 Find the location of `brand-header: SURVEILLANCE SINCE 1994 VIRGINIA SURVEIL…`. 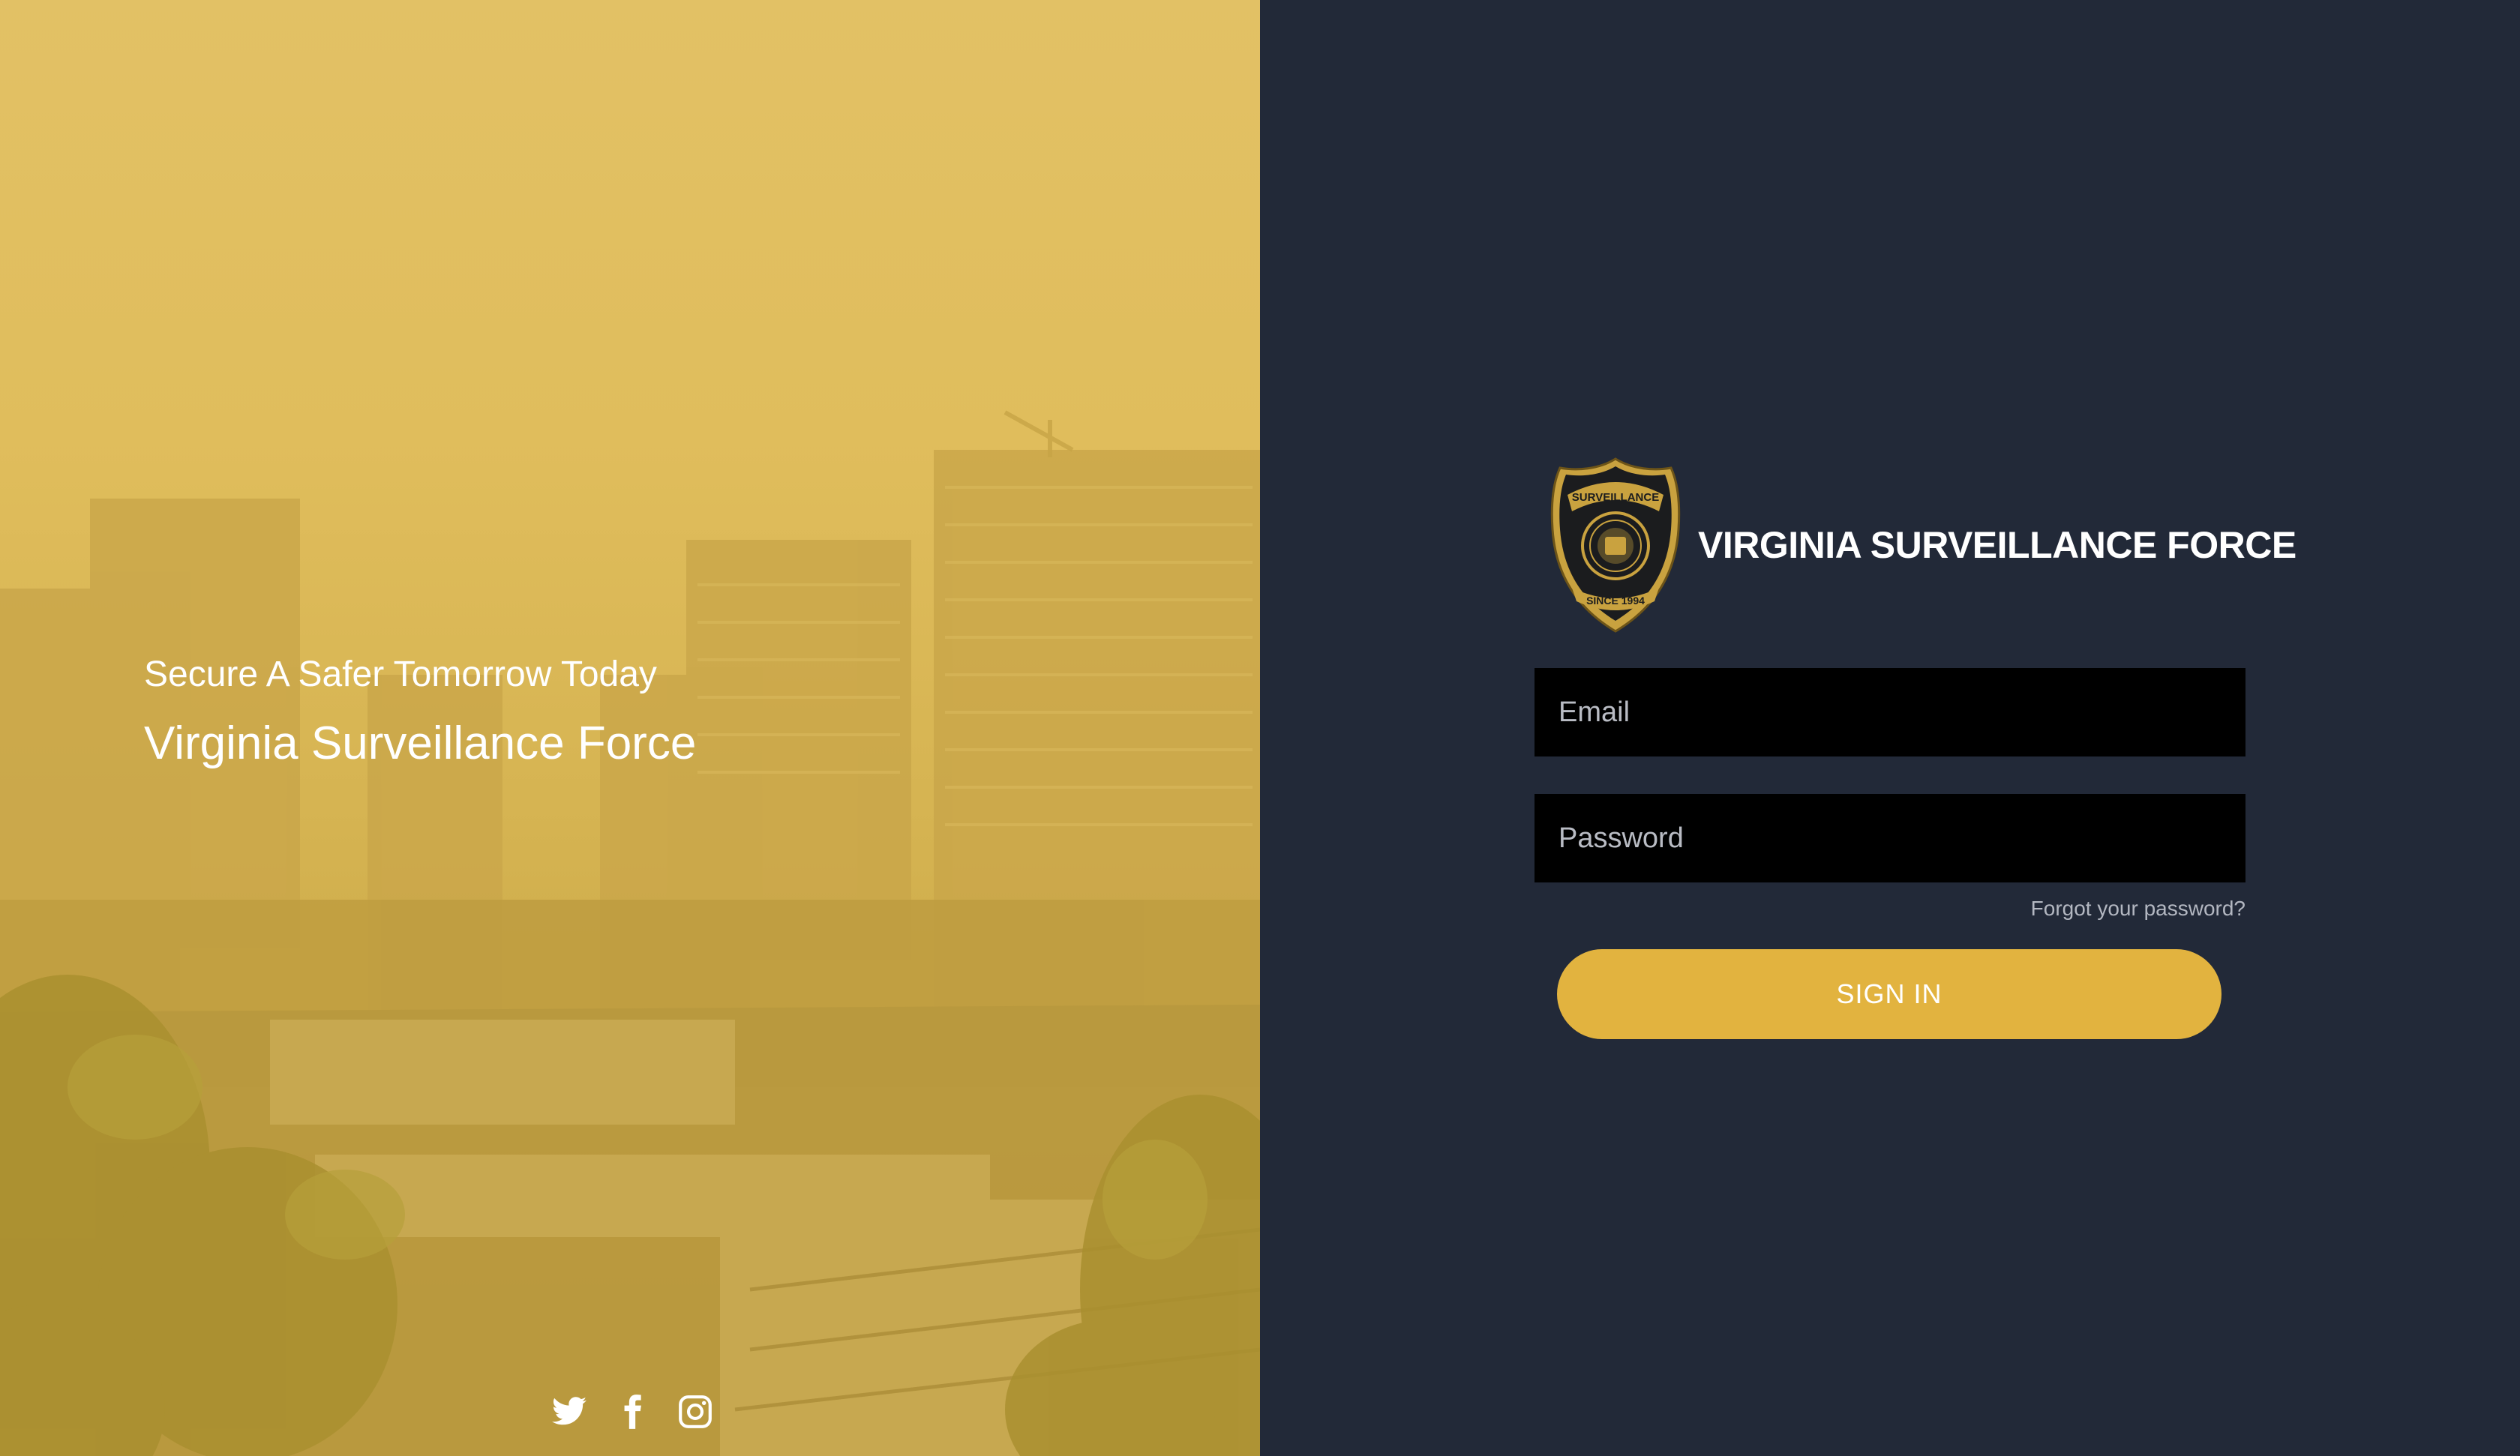

brand-header: SURVEILLANCE SINCE 1994 VIRGINIA SURVEIL… is located at coordinates (1923, 545).